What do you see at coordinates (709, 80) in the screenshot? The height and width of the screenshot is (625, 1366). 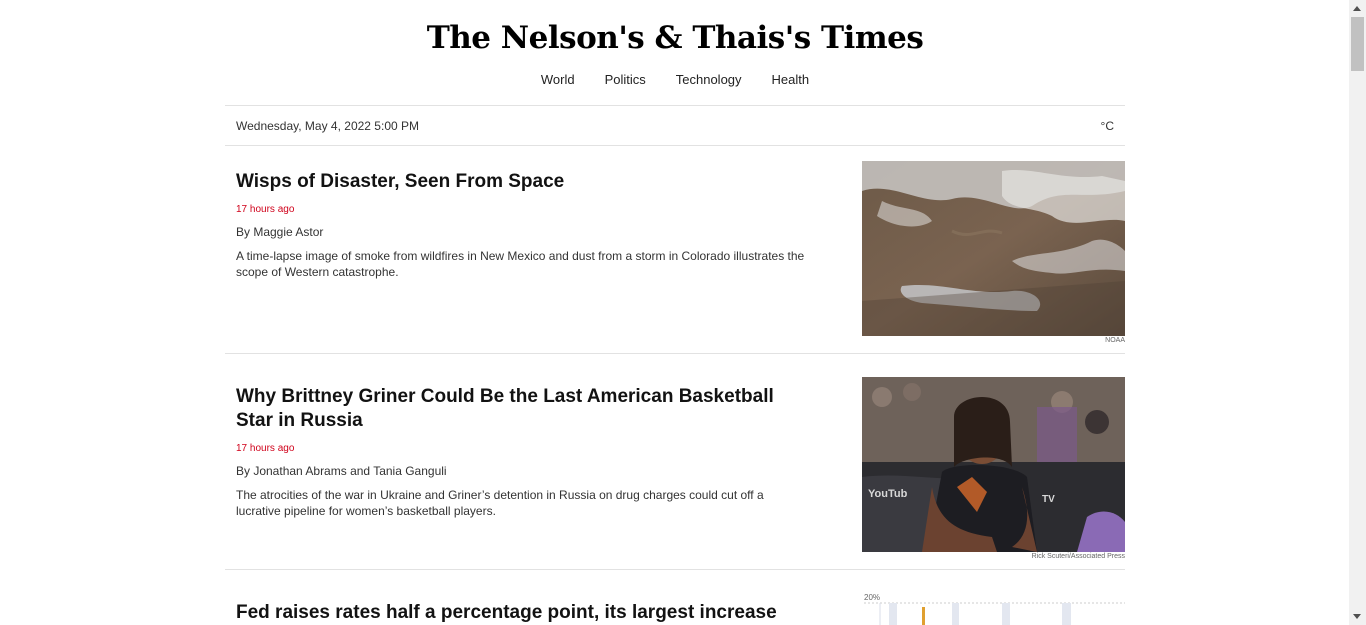 I see `nav-item-technology: Technology` at bounding box center [709, 80].